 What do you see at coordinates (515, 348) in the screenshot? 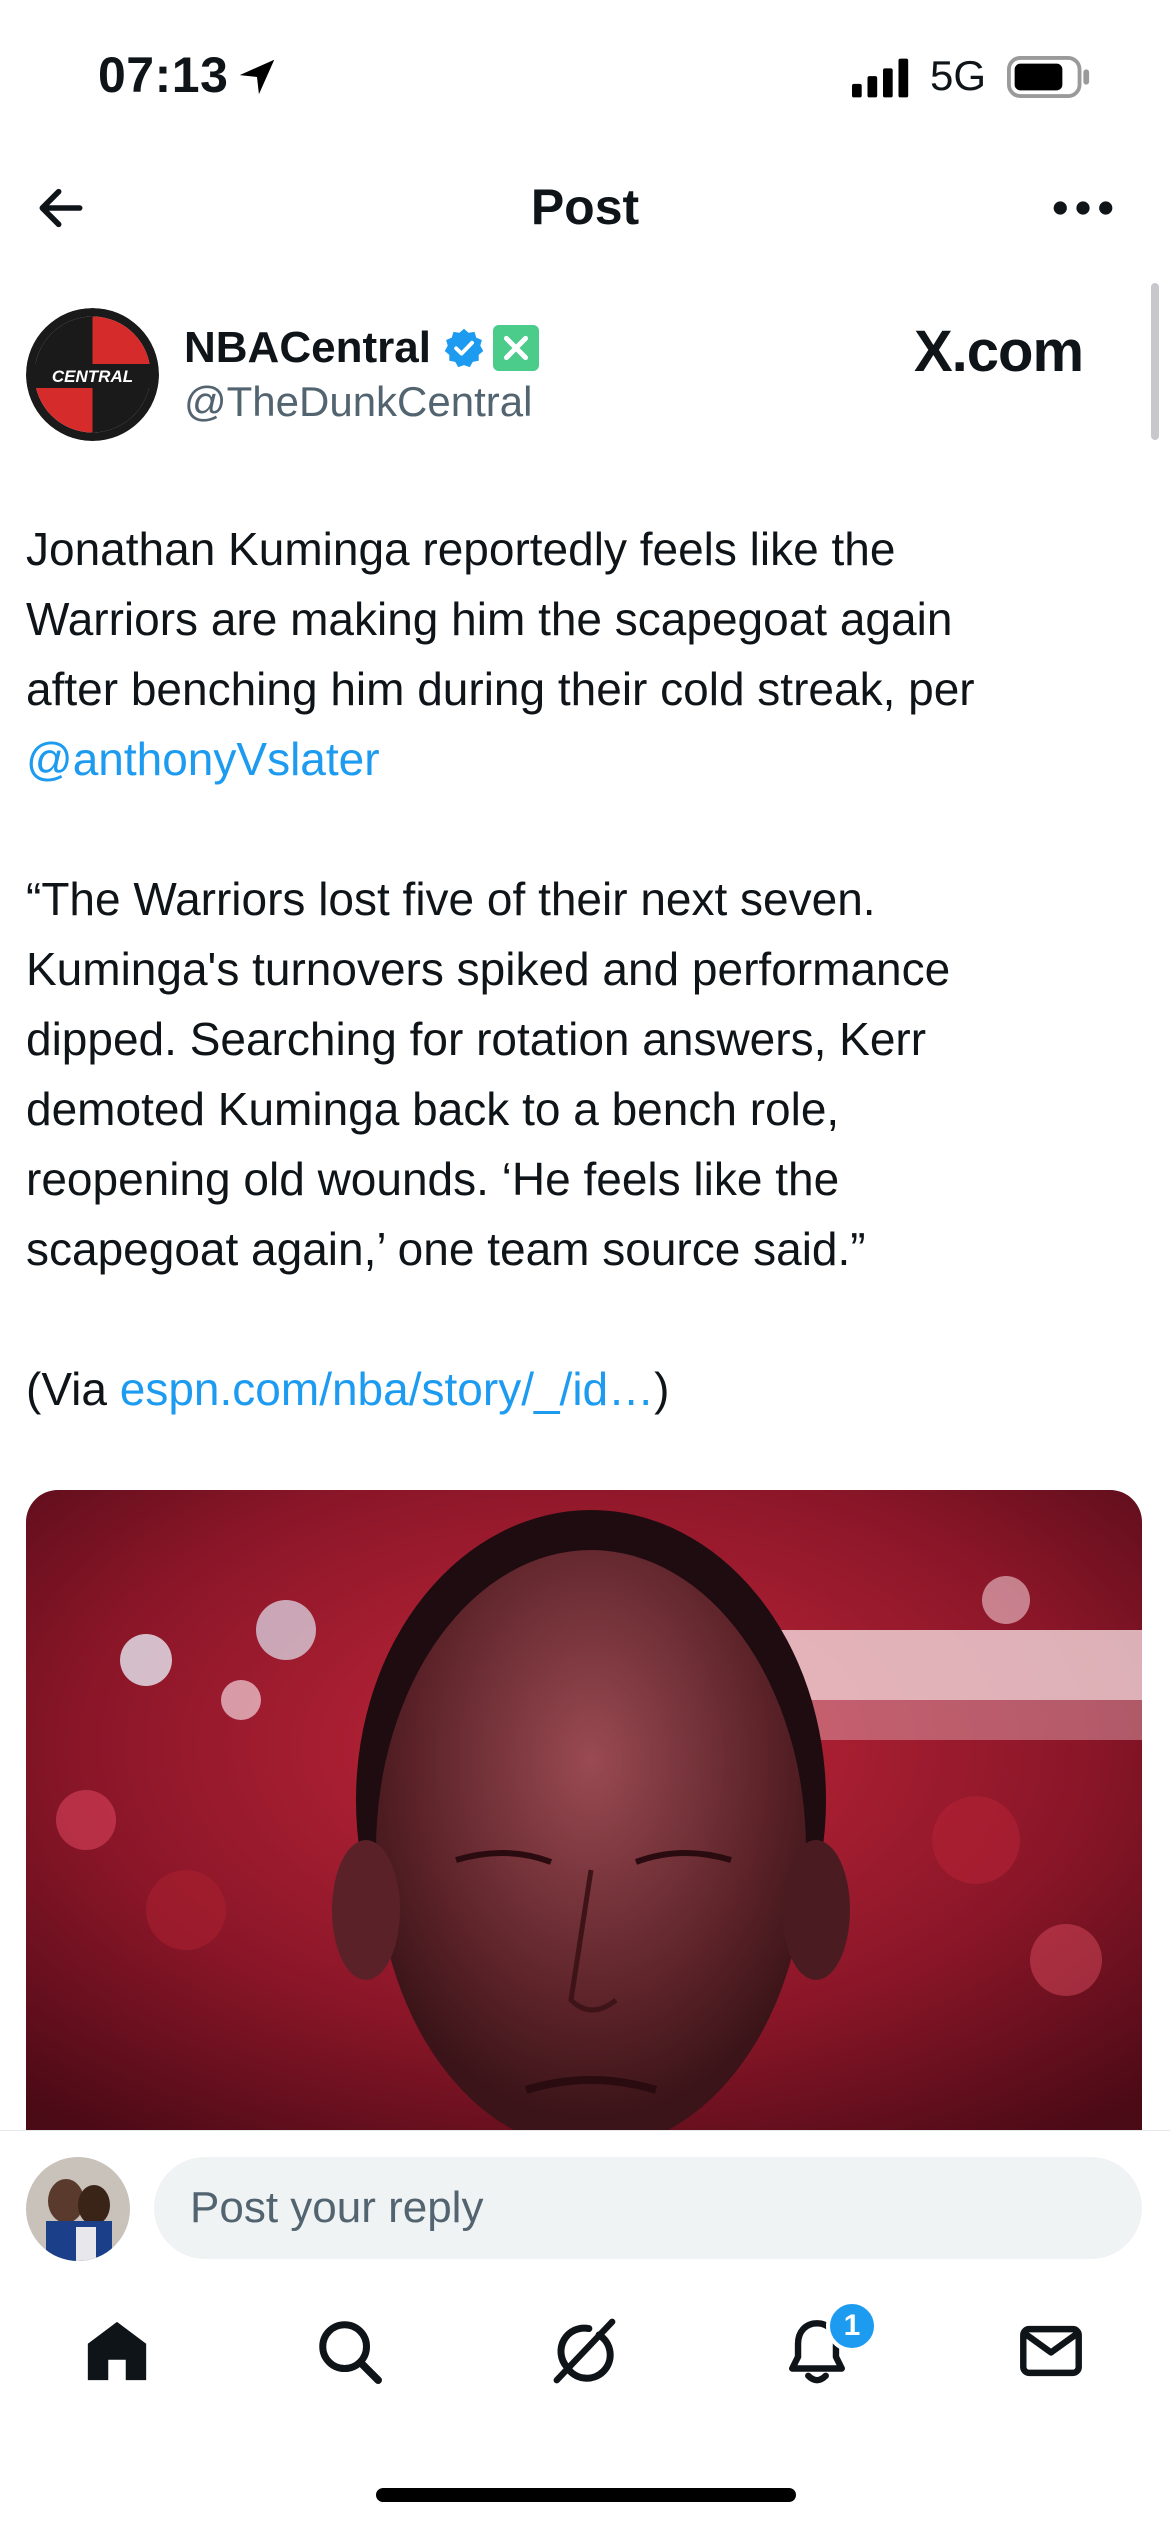
I see `affiliate-badge-icon` at bounding box center [515, 348].